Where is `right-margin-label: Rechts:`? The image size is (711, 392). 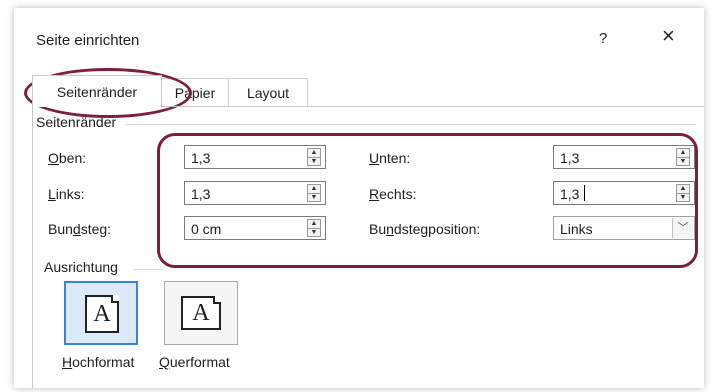
right-margin-label: Rechts: is located at coordinates (393, 194).